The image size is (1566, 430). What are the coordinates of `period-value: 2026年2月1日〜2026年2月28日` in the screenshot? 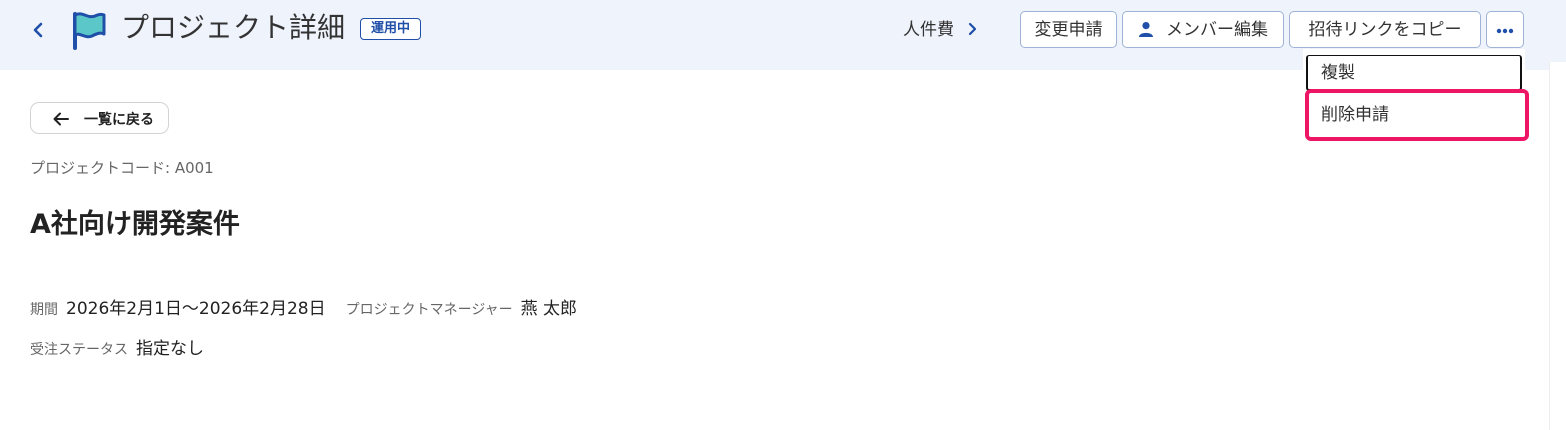 It's located at (196, 309).